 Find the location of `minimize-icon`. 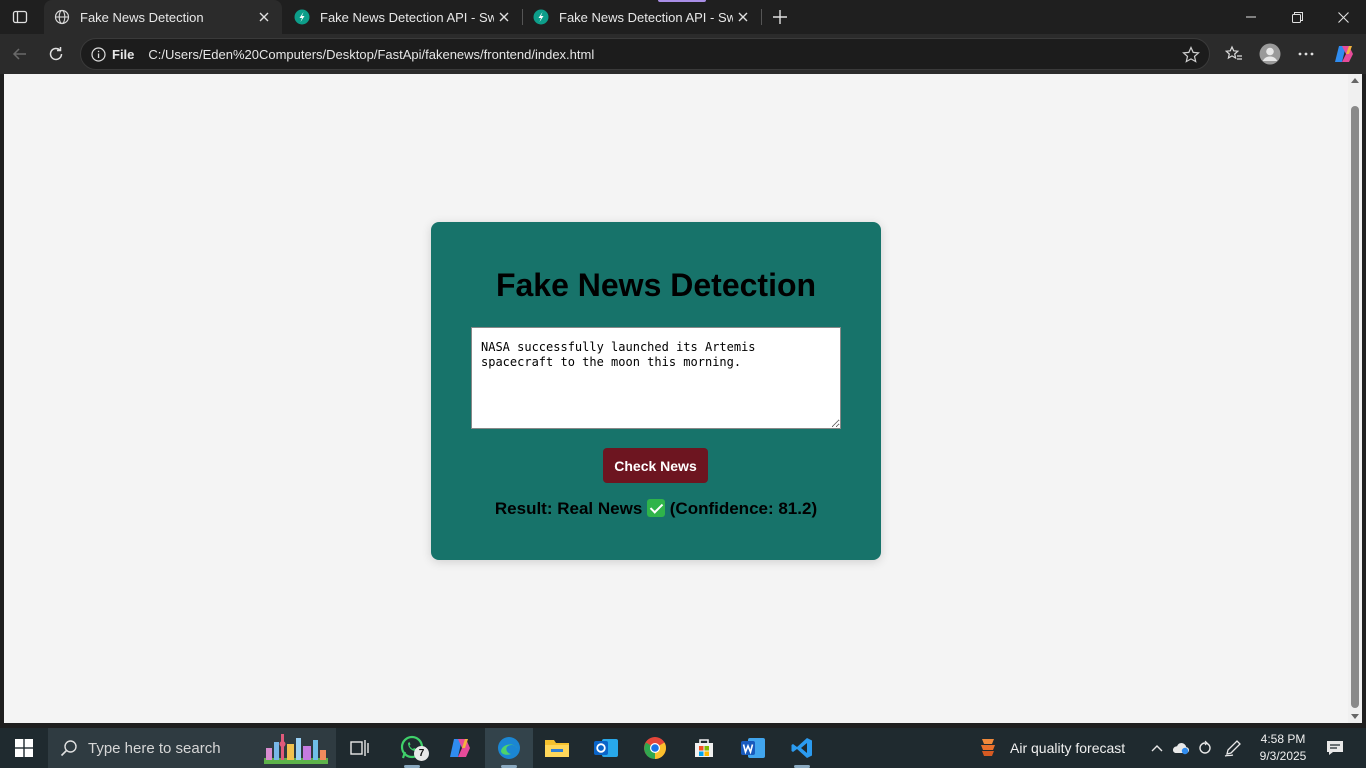

minimize-icon is located at coordinates (1251, 17).